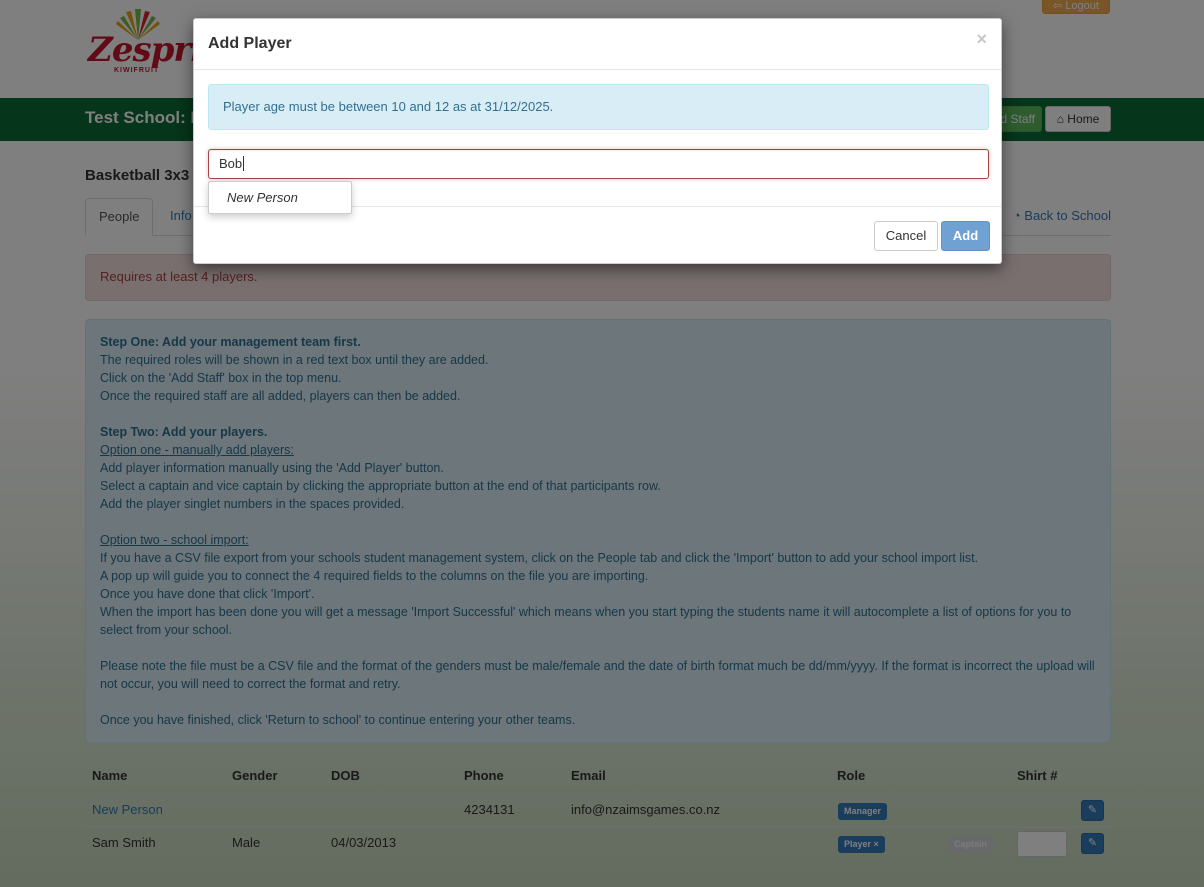 The width and height of the screenshot is (1204, 887). What do you see at coordinates (965, 236) in the screenshot?
I see `add-button: Add` at bounding box center [965, 236].